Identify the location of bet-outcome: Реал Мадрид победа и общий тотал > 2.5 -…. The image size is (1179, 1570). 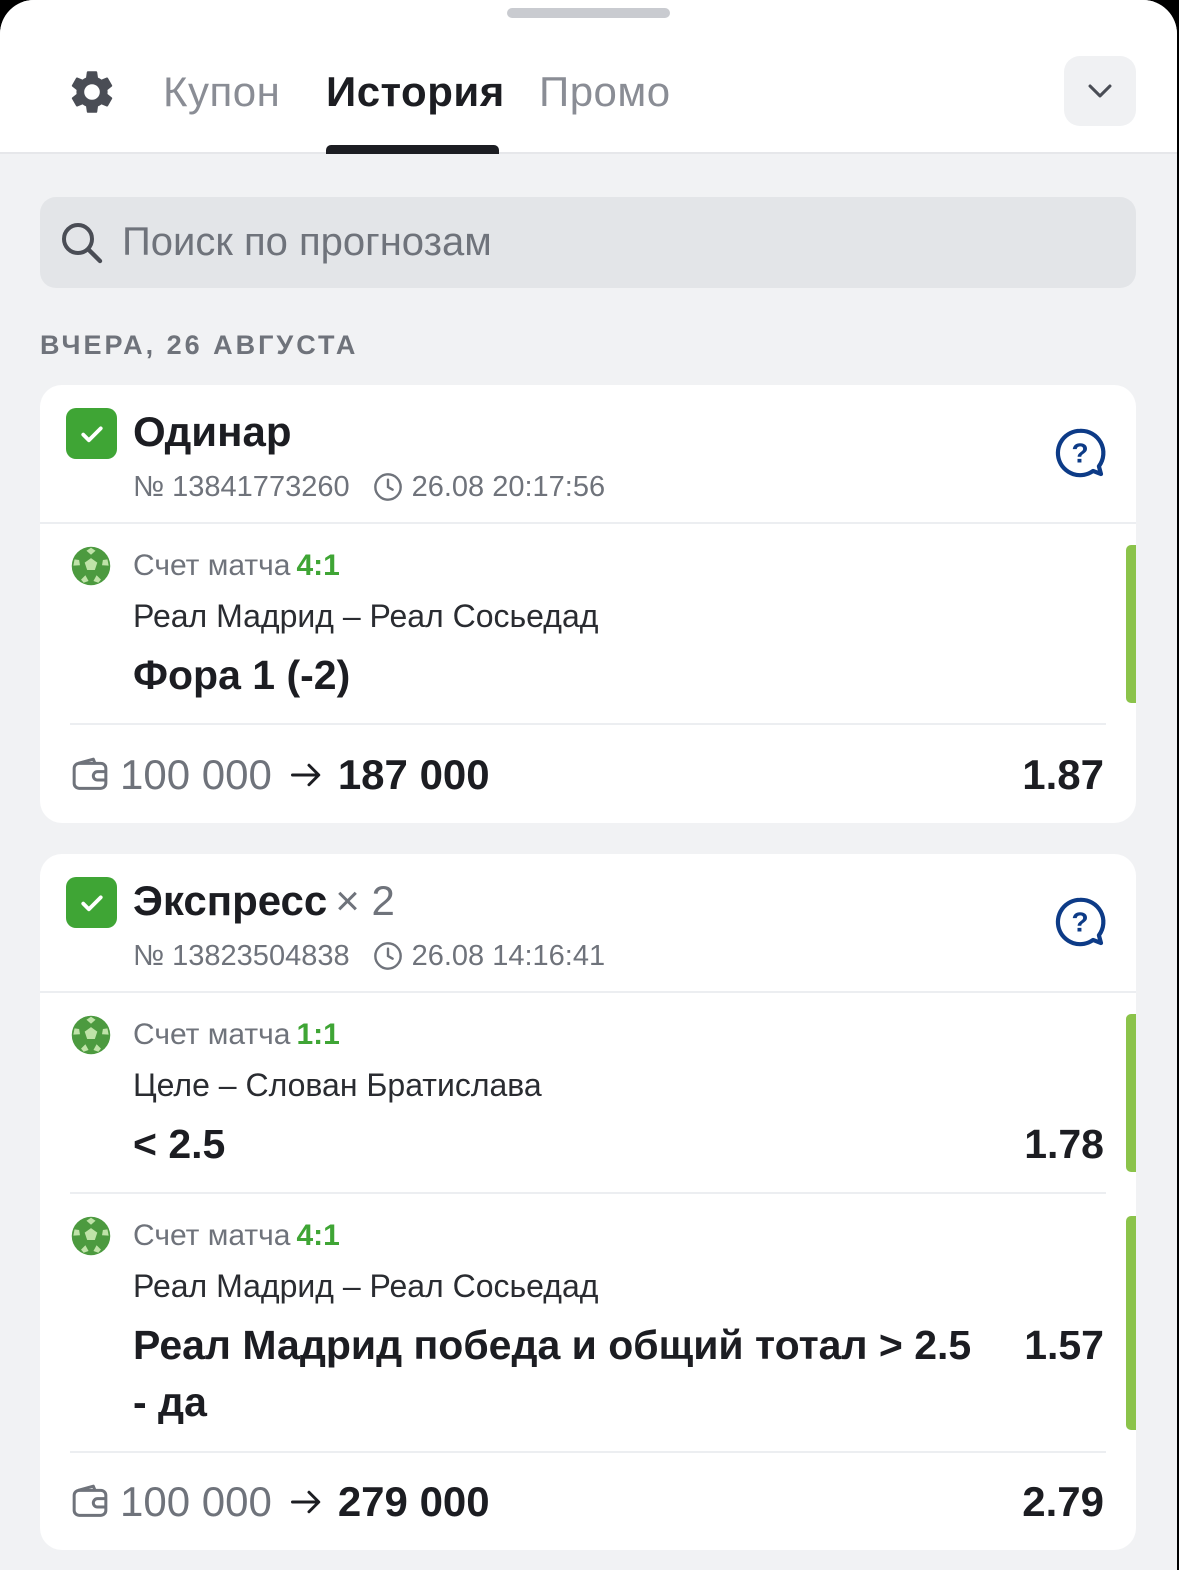
(552, 1373).